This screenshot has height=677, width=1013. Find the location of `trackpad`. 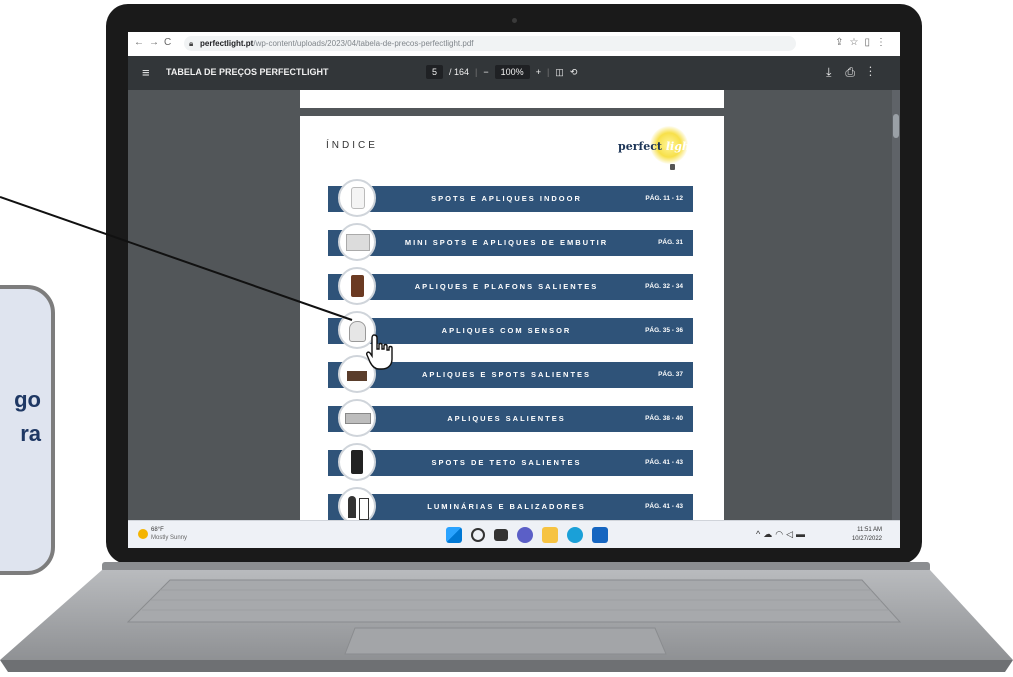

trackpad is located at coordinates (505, 641).